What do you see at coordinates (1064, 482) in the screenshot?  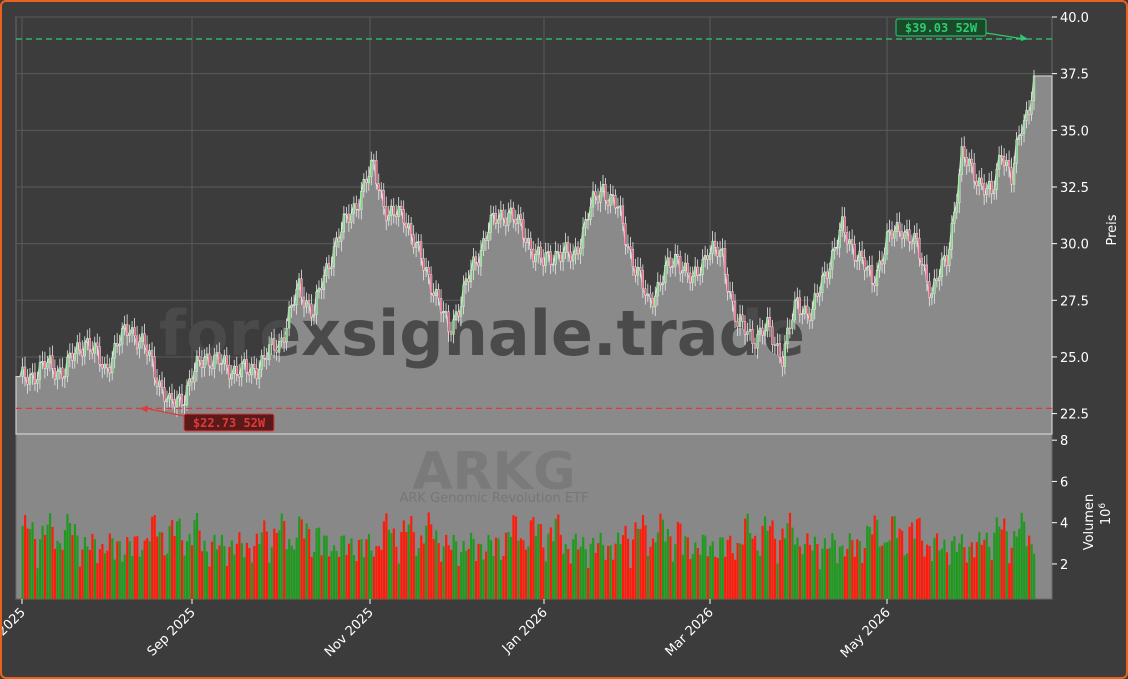 I see `volume-tick-label: 6` at bounding box center [1064, 482].